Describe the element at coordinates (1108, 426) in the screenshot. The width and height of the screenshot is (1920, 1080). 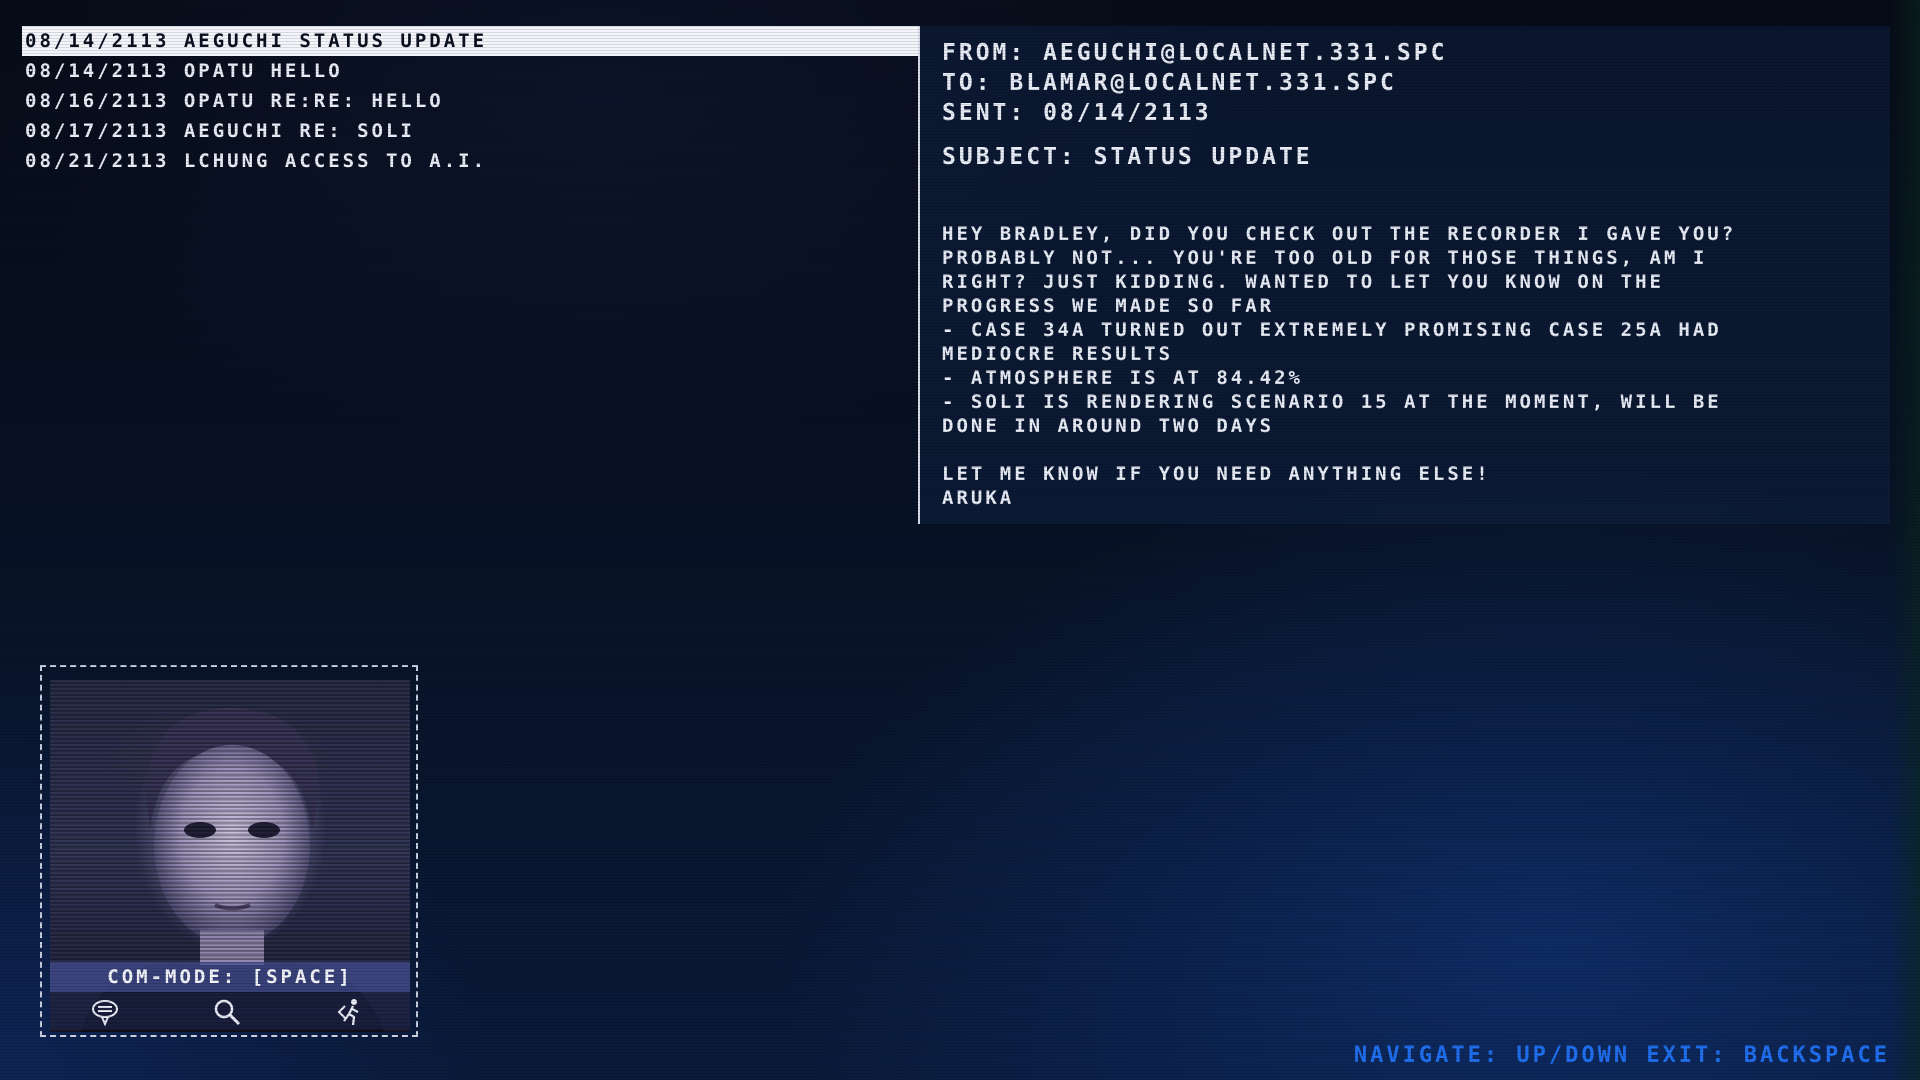
I see `email-body-line: DONE IN AROUND TWO DAYS` at that location.